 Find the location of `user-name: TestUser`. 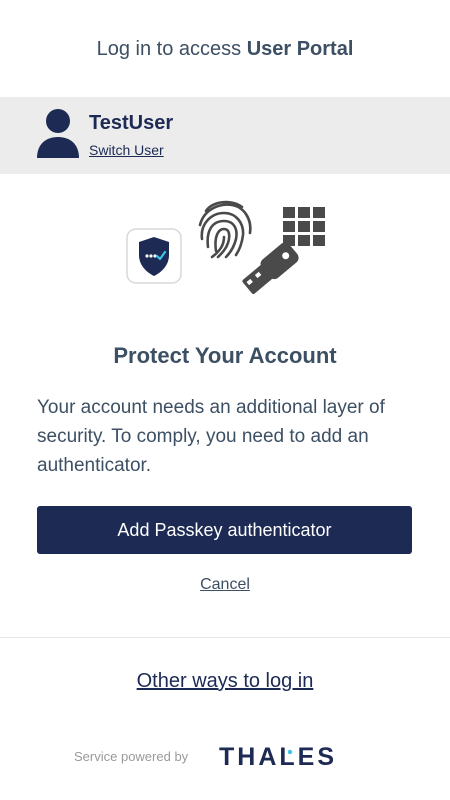

user-name: TestUser is located at coordinates (131, 123).